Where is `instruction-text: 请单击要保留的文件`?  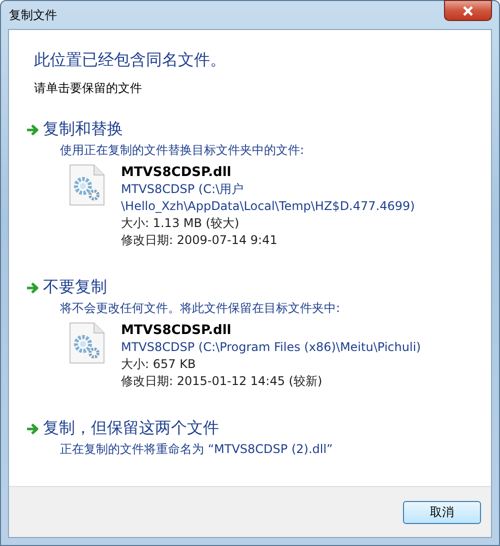 instruction-text: 请单击要保留的文件 is located at coordinates (88, 88).